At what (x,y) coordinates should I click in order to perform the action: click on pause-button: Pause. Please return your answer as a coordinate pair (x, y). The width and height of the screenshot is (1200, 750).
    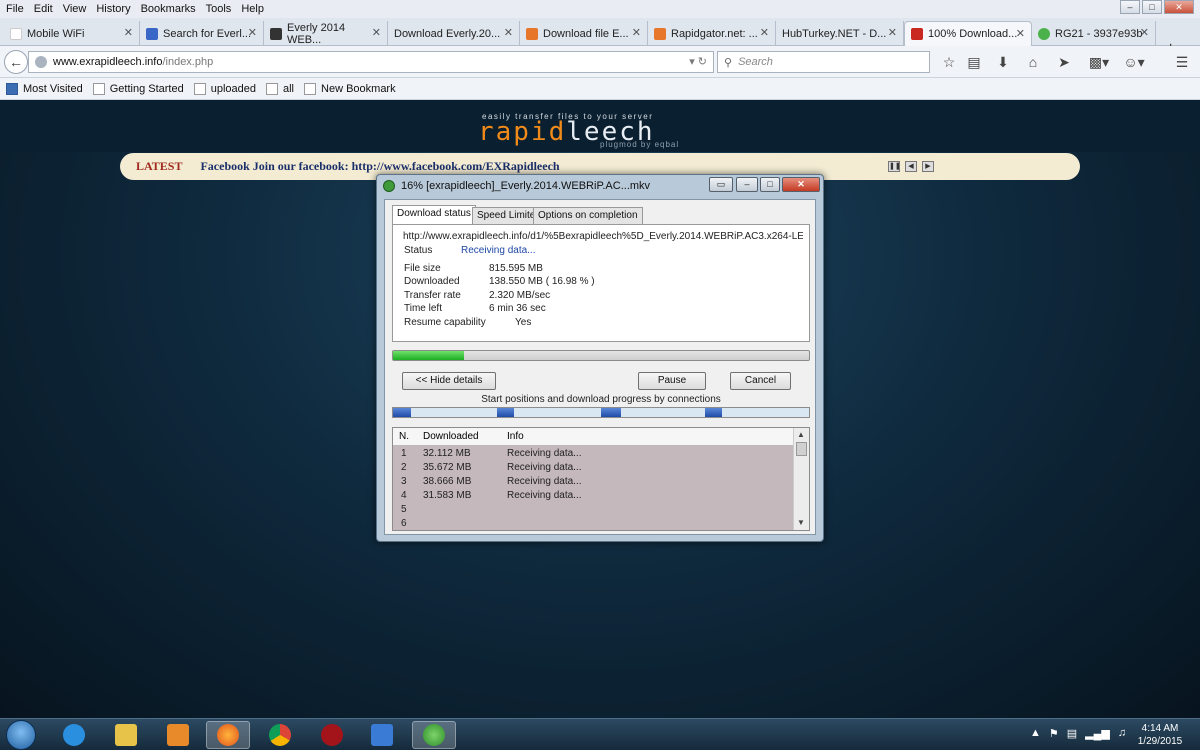
    Looking at the image, I should click on (672, 381).